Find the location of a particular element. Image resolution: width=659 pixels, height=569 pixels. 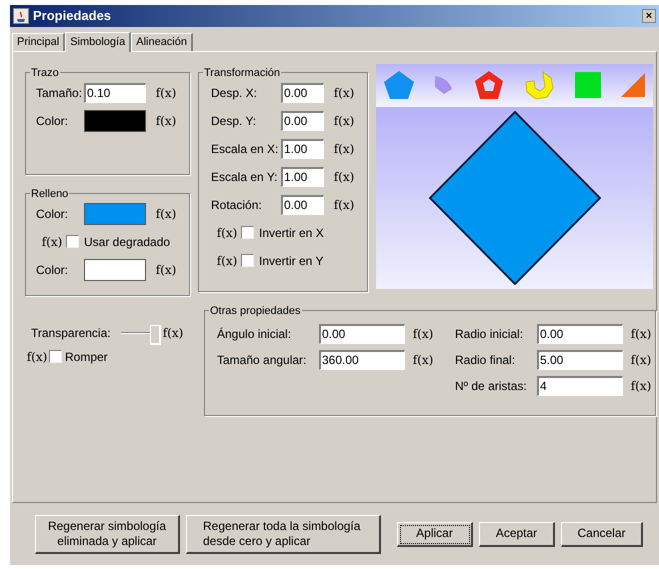

field-label: Ángulo inicial: is located at coordinates (254, 334).